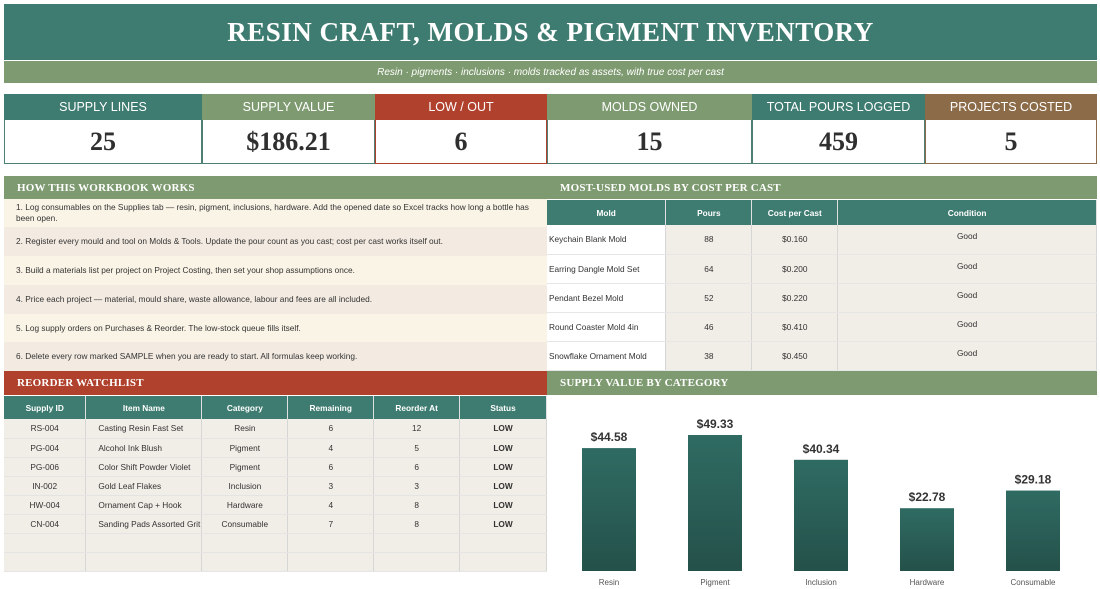 This screenshot has width=1100, height=589. I want to click on bar-value-label: $22.78, so click(927, 497).